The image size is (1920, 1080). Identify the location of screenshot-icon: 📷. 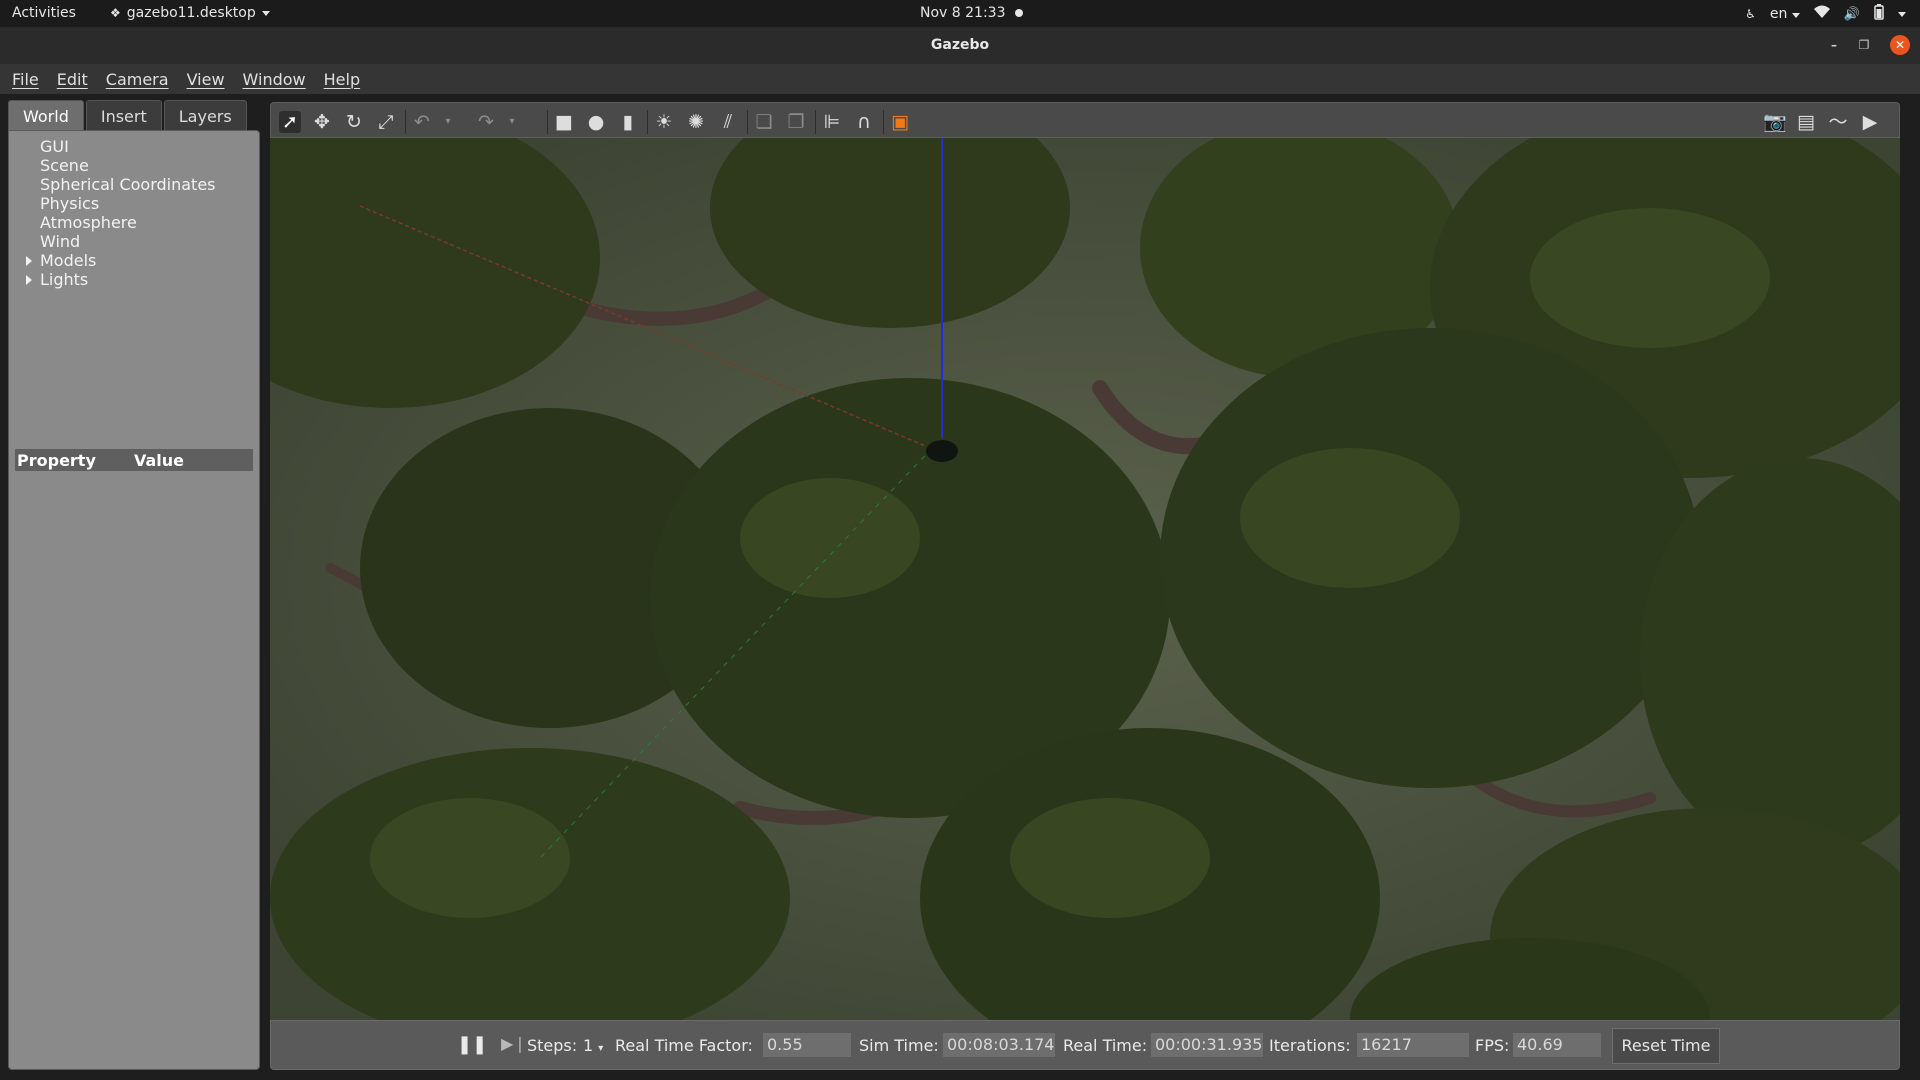
(1775, 122).